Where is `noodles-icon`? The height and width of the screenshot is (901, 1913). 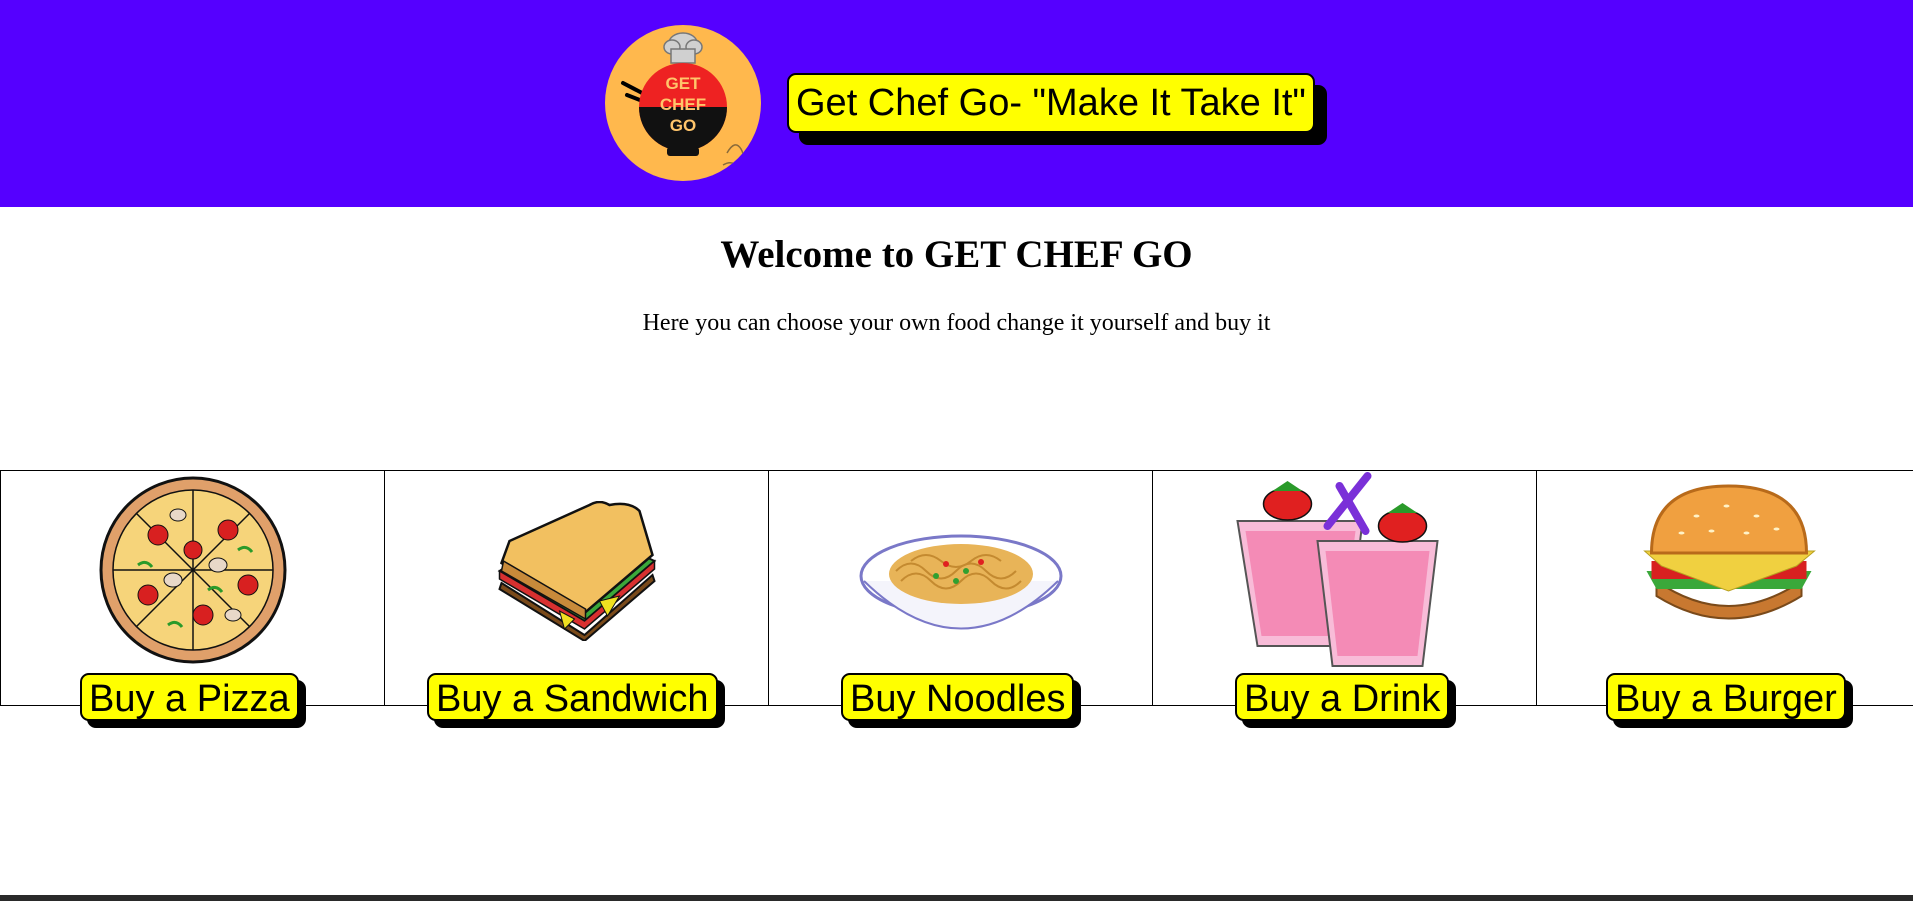 noodles-icon is located at coordinates (961, 586).